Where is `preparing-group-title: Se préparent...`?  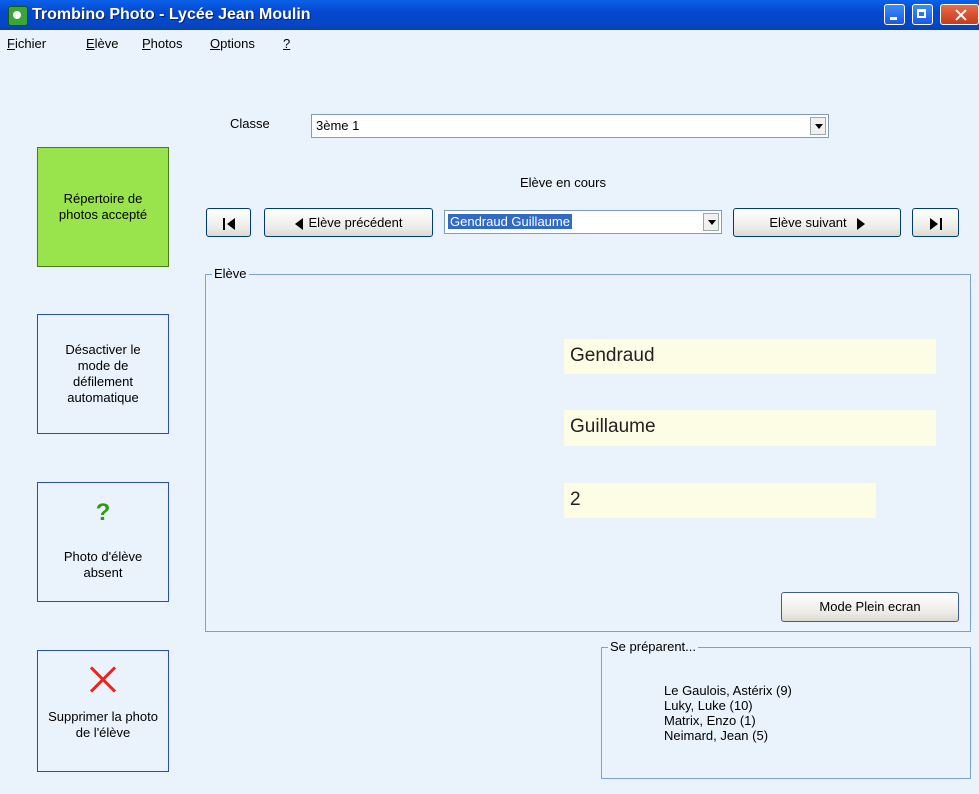
preparing-group-title: Se préparent... is located at coordinates (653, 646).